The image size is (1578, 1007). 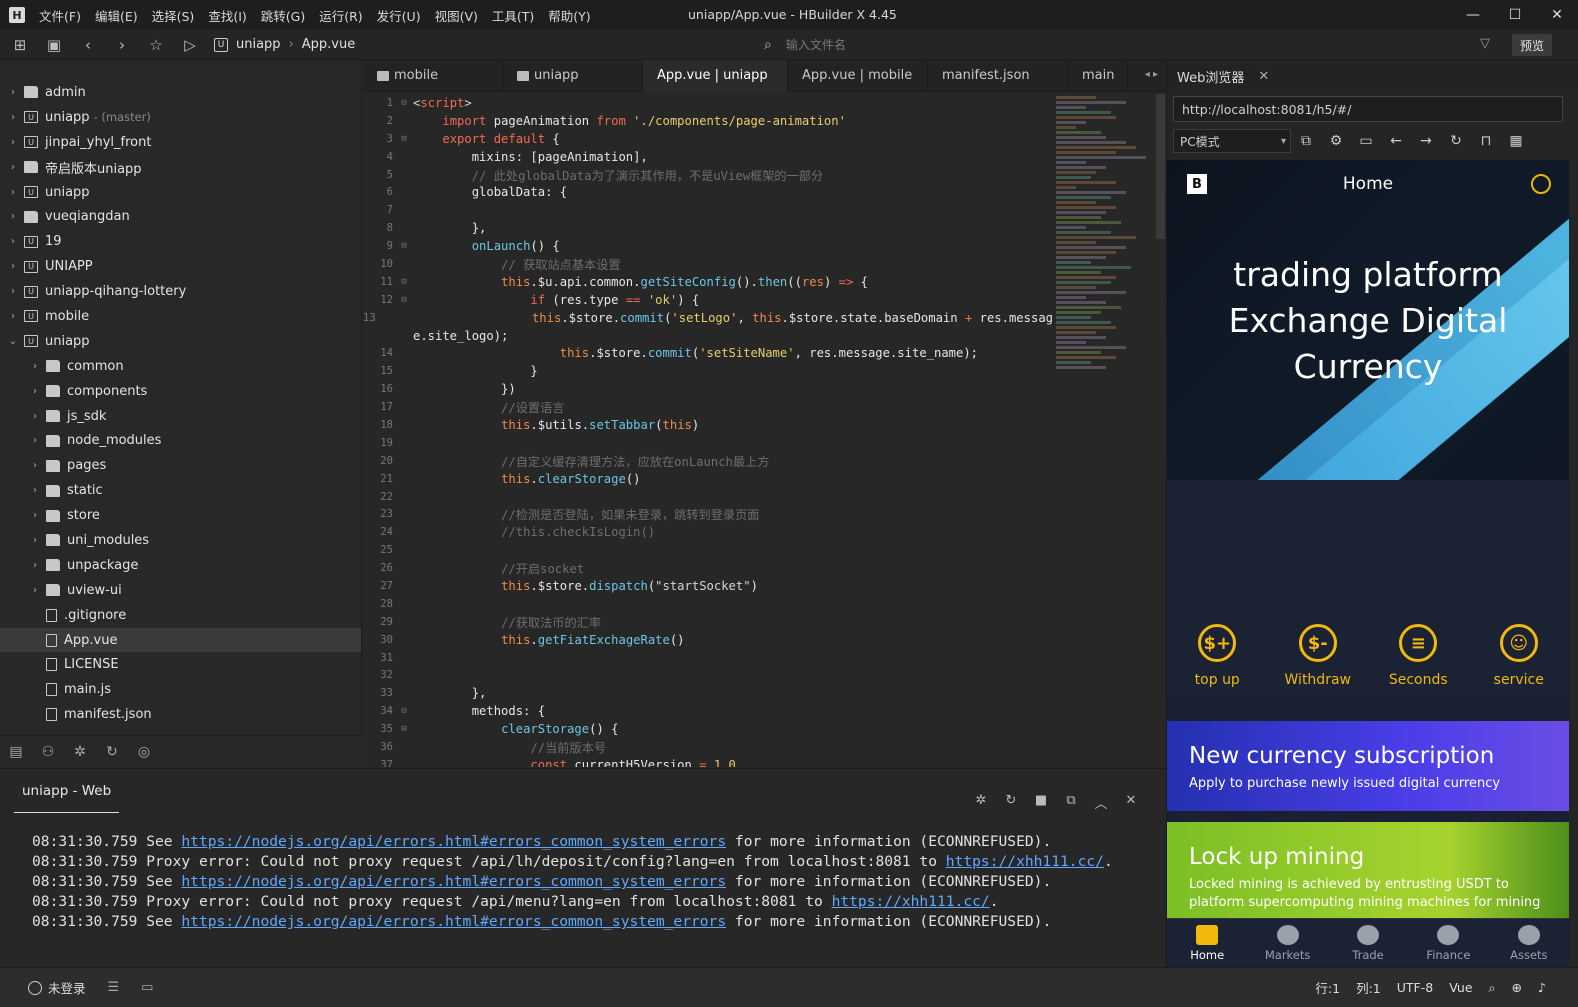 I want to click on tree-item: › components, so click(x=180, y=391).